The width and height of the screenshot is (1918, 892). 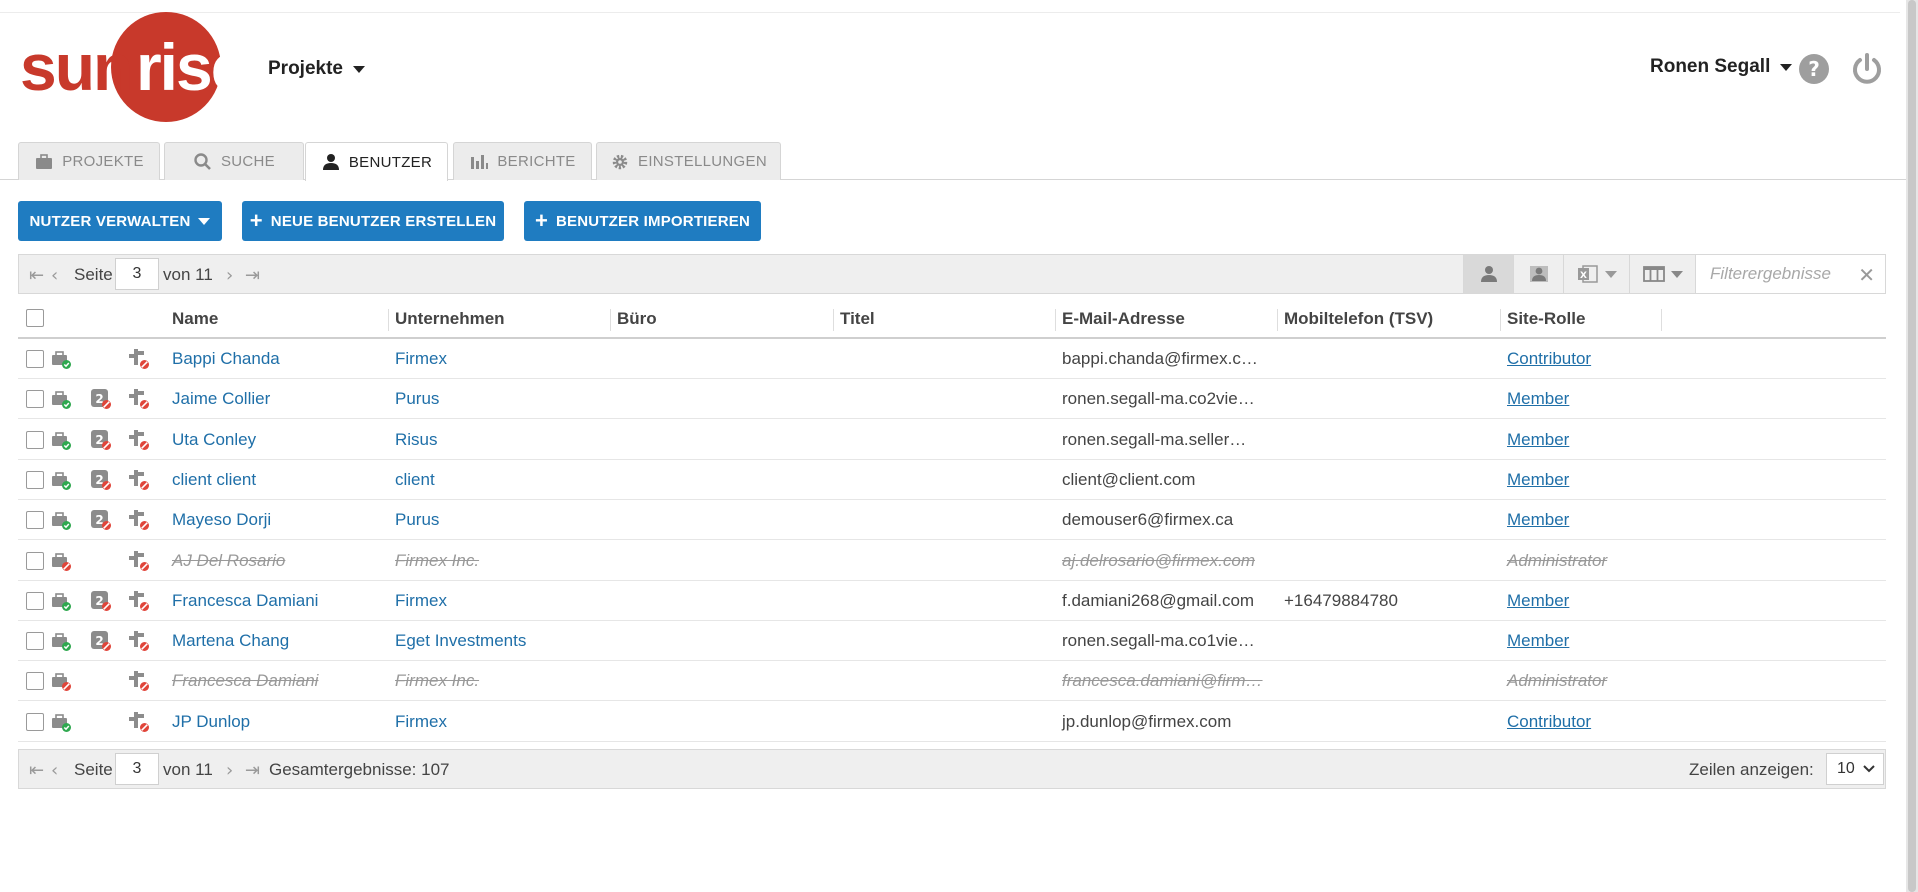 What do you see at coordinates (637, 319) in the screenshot?
I see `column-header-office: Büro` at bounding box center [637, 319].